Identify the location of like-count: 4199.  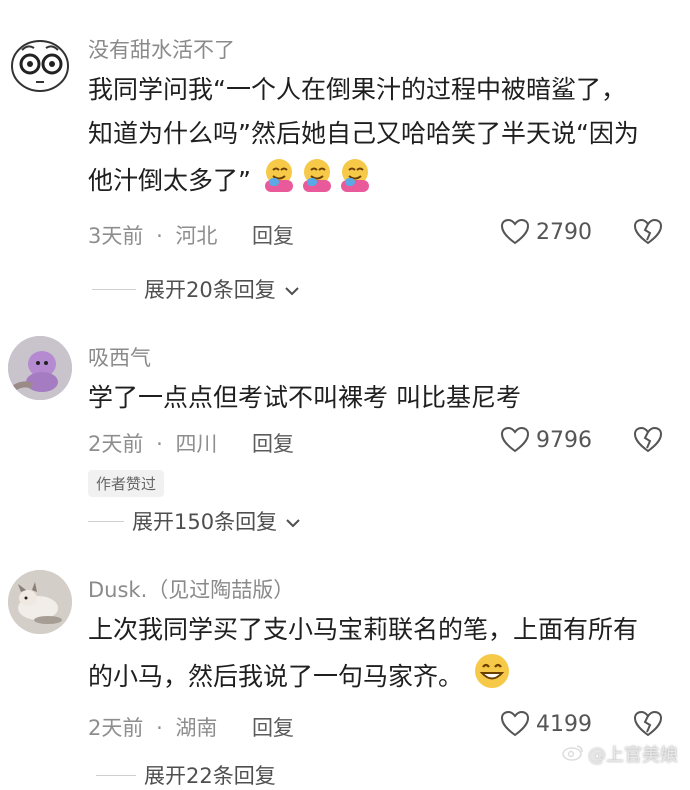
(564, 724).